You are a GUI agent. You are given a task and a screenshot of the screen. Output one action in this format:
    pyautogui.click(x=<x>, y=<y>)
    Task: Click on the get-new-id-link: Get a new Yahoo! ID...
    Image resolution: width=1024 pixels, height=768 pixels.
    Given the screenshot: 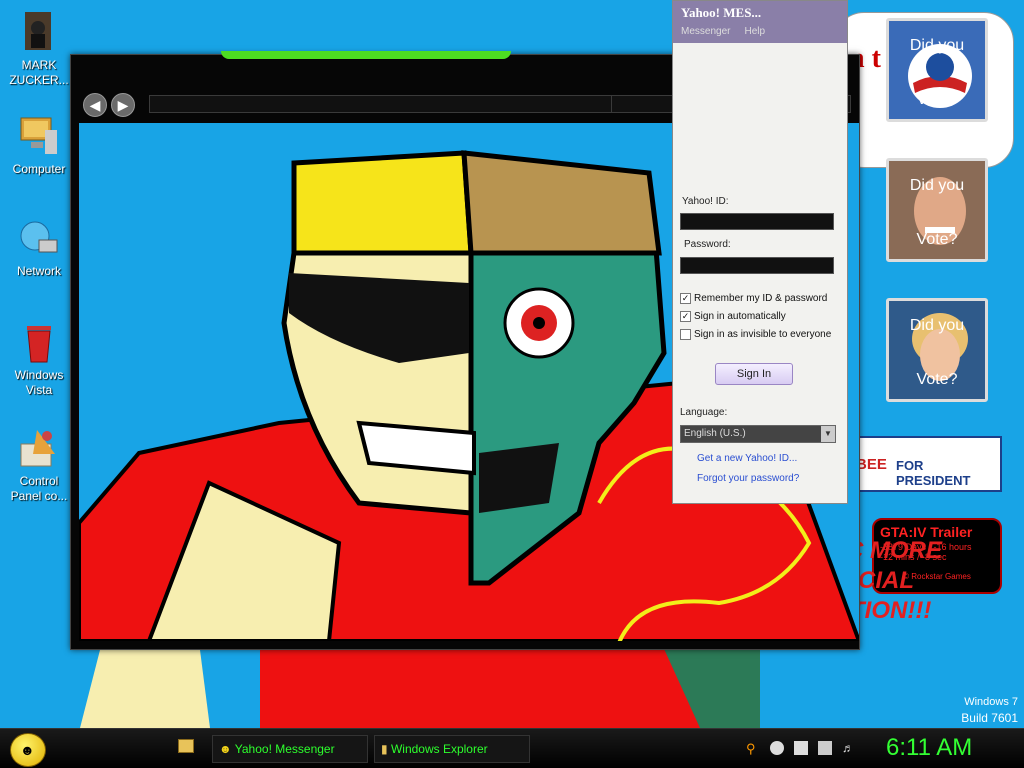 What is the action you would take?
    pyautogui.click(x=747, y=458)
    